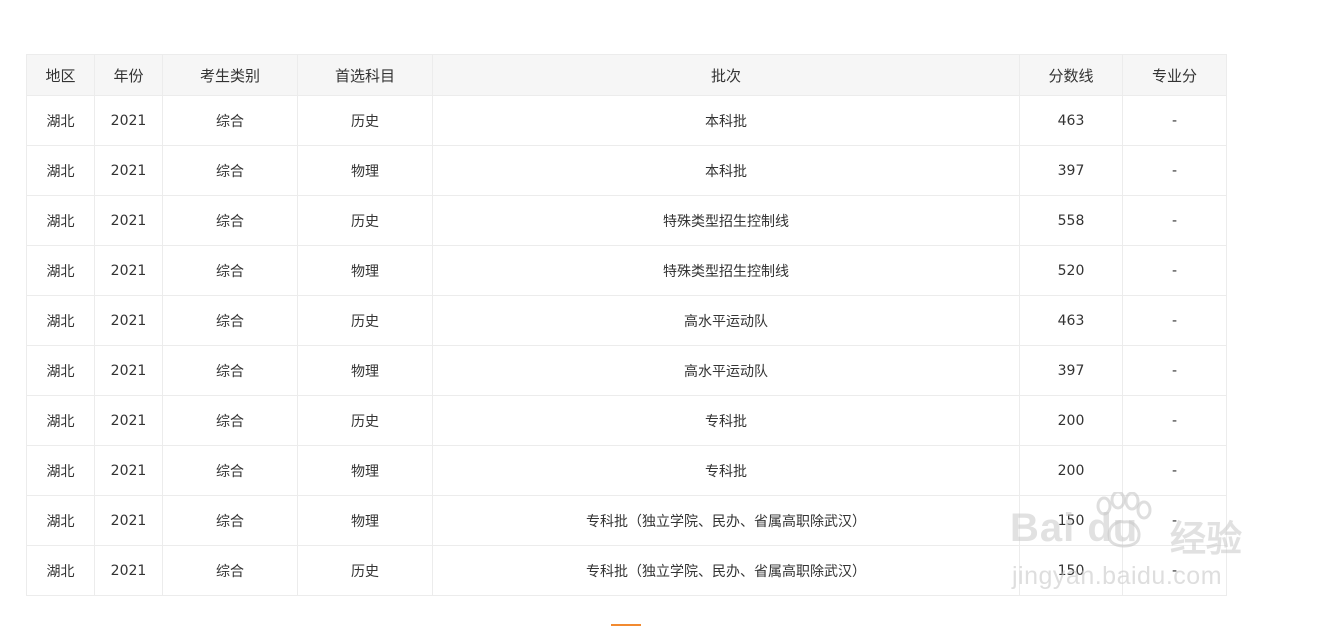 This screenshot has width=1319, height=627. I want to click on table-row: 湖北 2021 综合 物理 专科批（独立学院、民办、省属高职除武汉） 150 -, so click(626, 520).